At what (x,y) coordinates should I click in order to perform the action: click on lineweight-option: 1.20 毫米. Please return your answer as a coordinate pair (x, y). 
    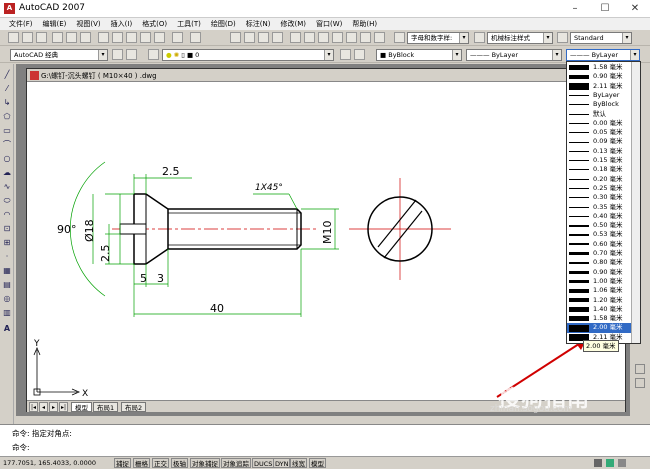
    Looking at the image, I should click on (599, 300).